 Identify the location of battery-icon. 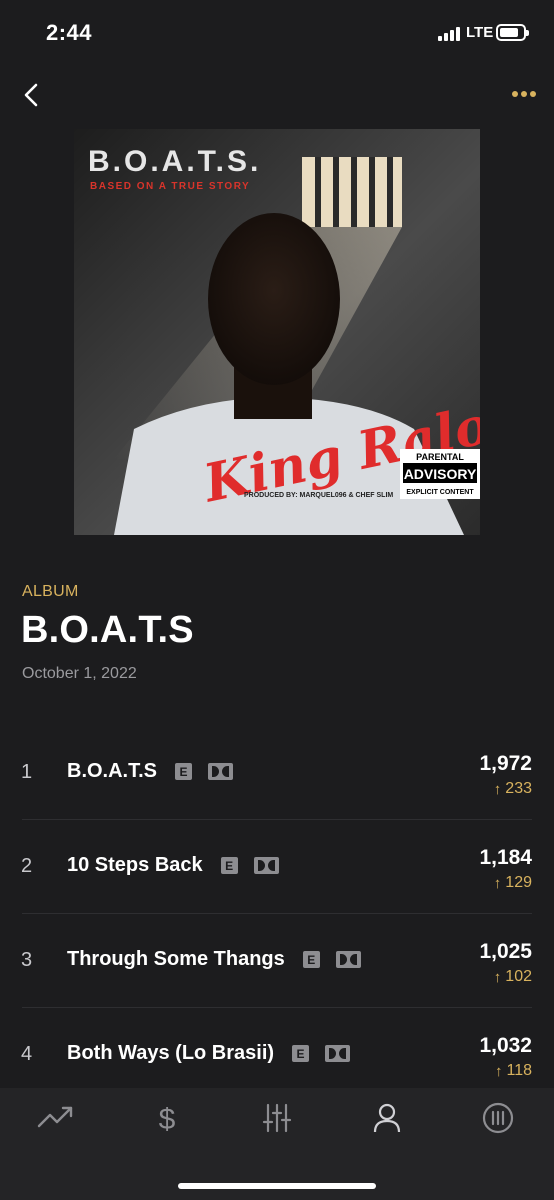
(512, 32).